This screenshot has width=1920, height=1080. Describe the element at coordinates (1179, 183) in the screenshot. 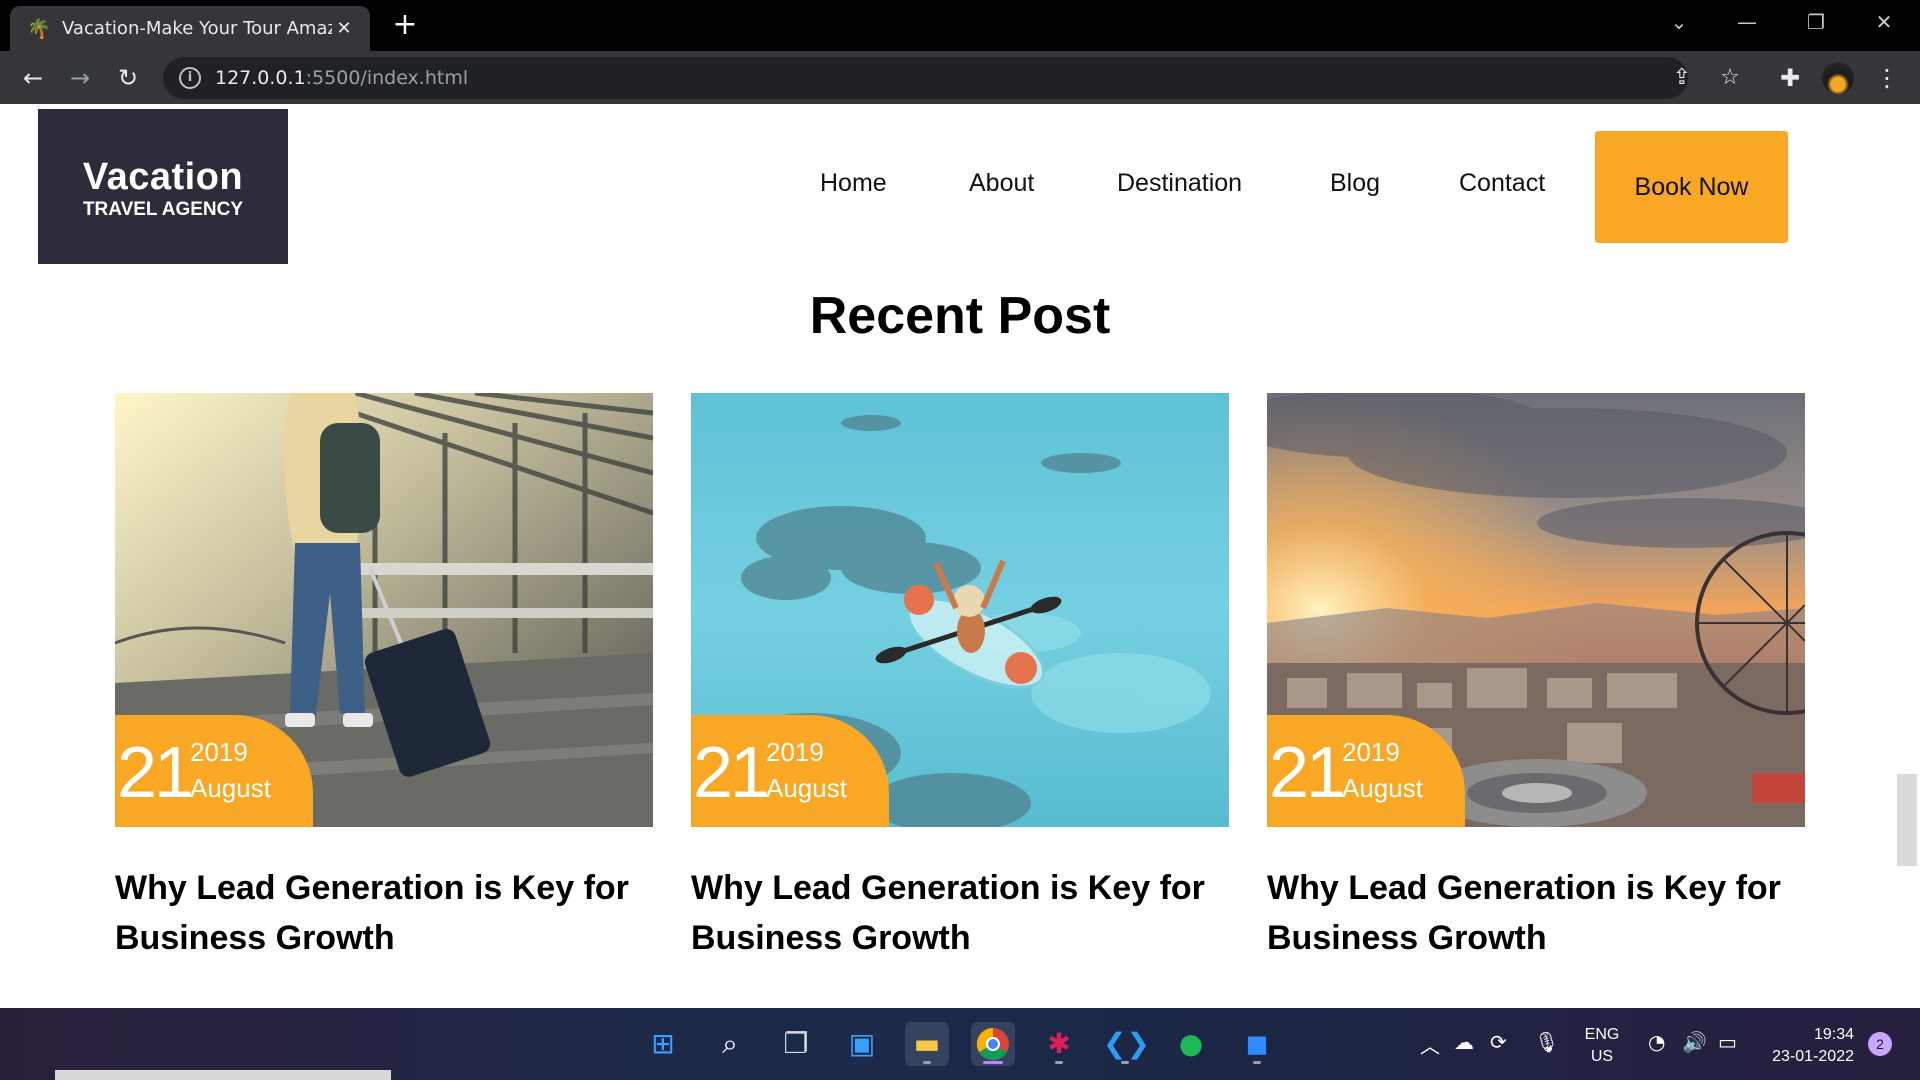

I see `nav-destination: Destination` at that location.